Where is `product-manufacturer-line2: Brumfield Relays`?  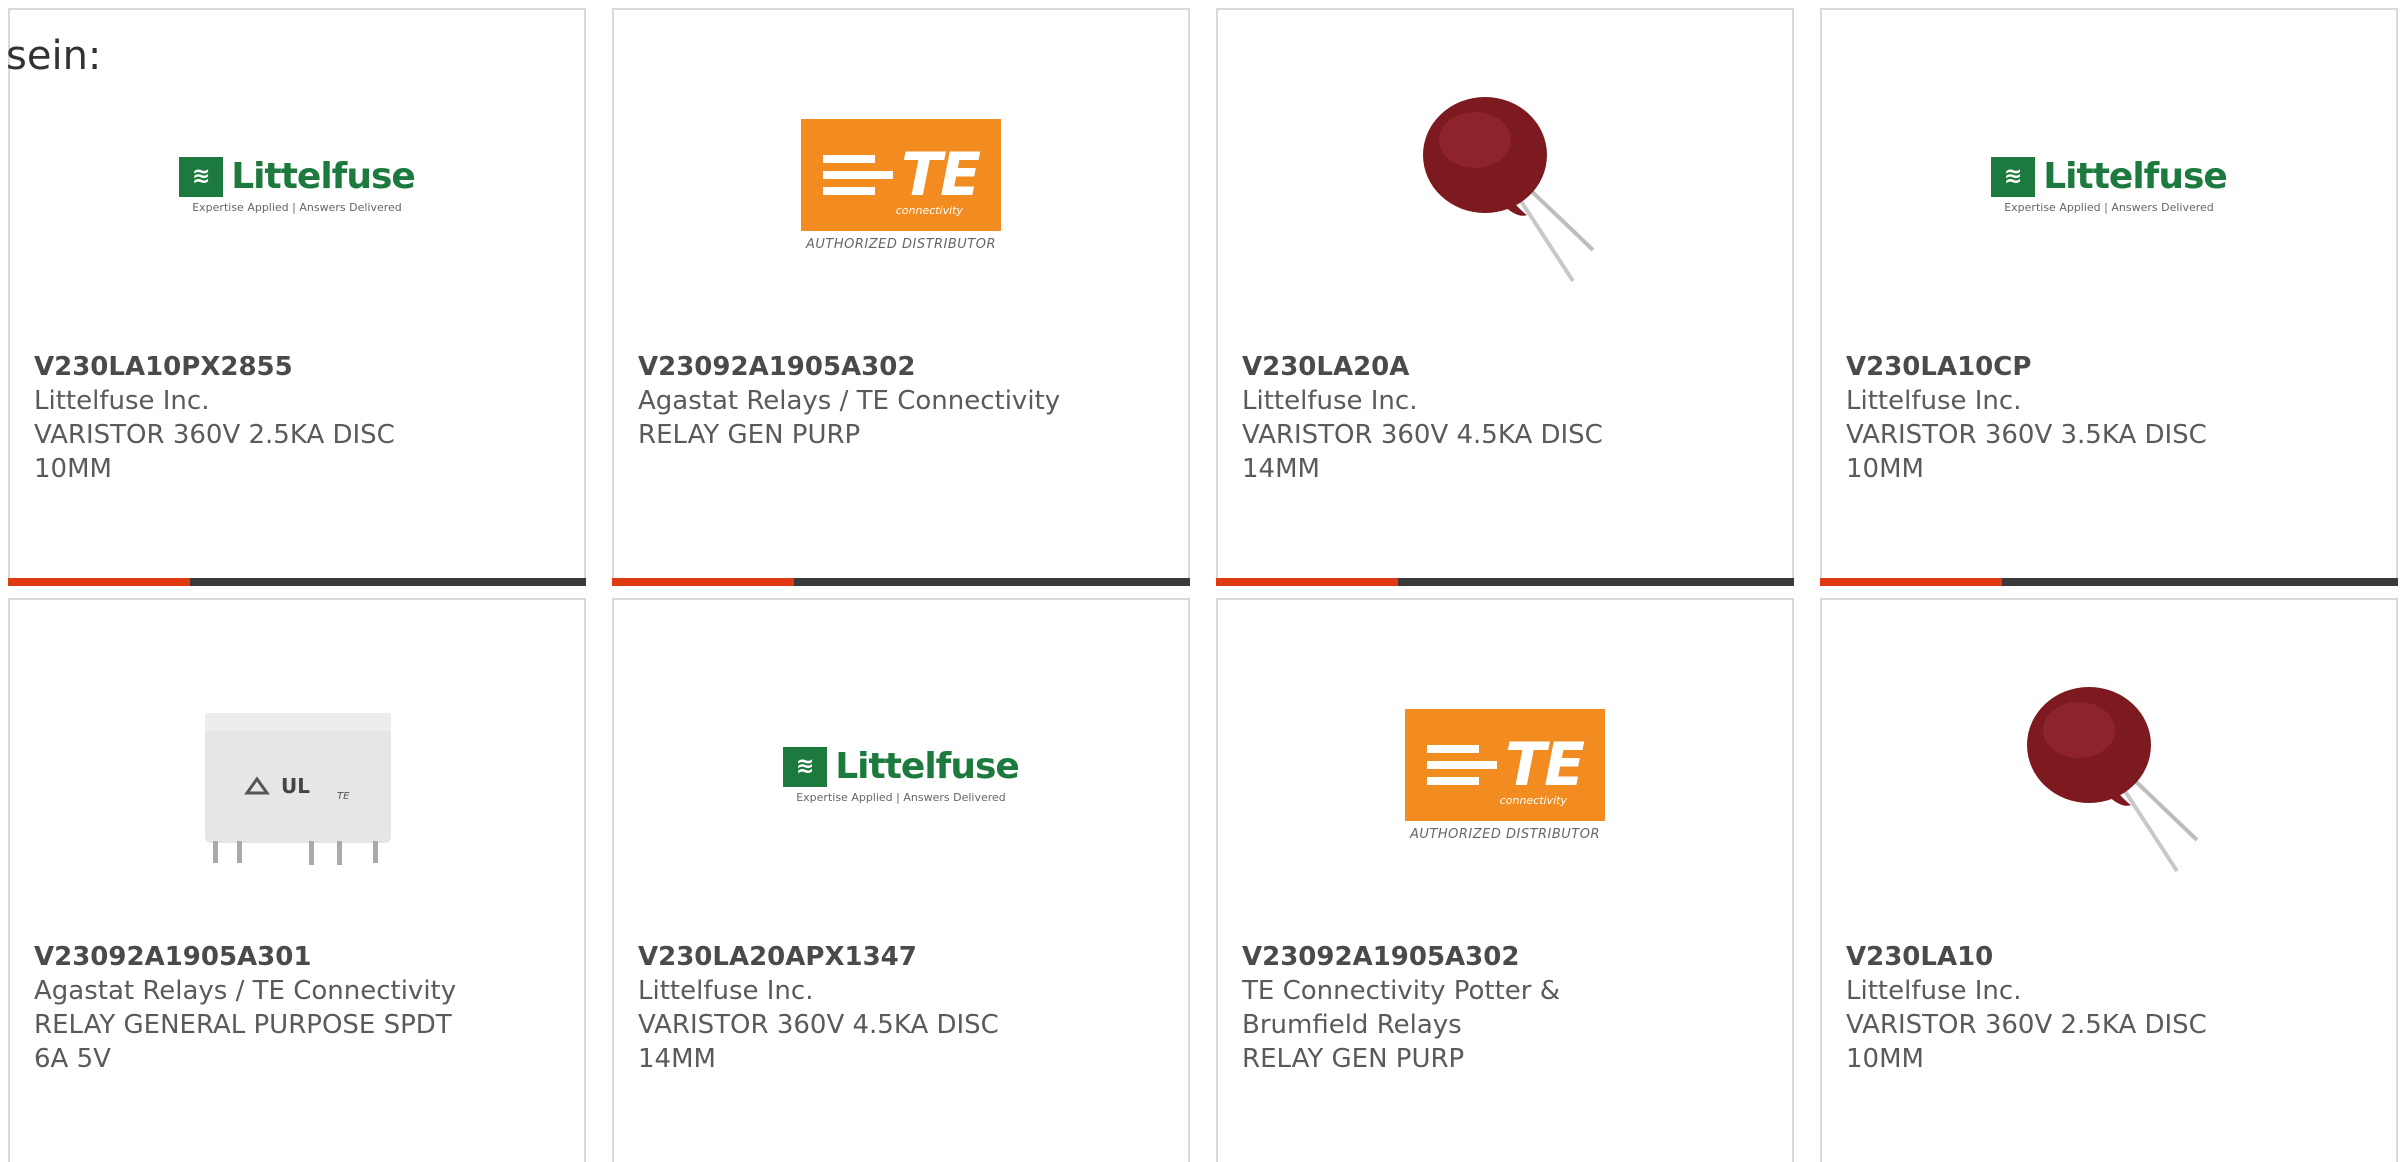
product-manufacturer-line2: Brumfield Relays is located at coordinates (1352, 1025).